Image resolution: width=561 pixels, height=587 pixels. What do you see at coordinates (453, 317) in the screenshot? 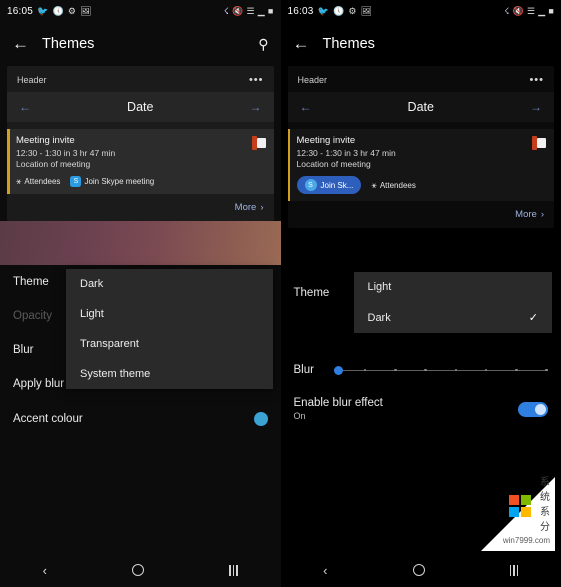
I see `dropdown-item-dark: Dark ✓` at bounding box center [453, 317].